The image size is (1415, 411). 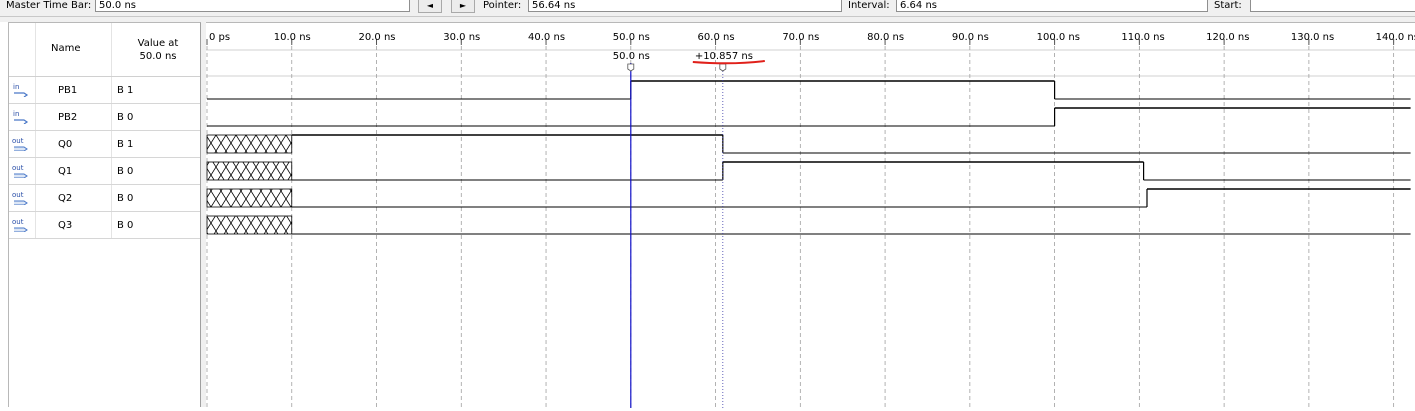 What do you see at coordinates (68, 90) in the screenshot?
I see `signal-name: PB1` at bounding box center [68, 90].